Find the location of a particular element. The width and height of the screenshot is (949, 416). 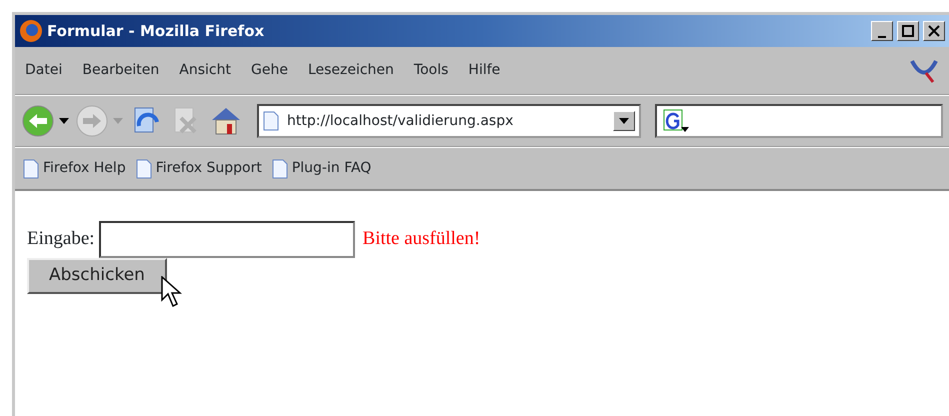

maximize-icon is located at coordinates (908, 31).